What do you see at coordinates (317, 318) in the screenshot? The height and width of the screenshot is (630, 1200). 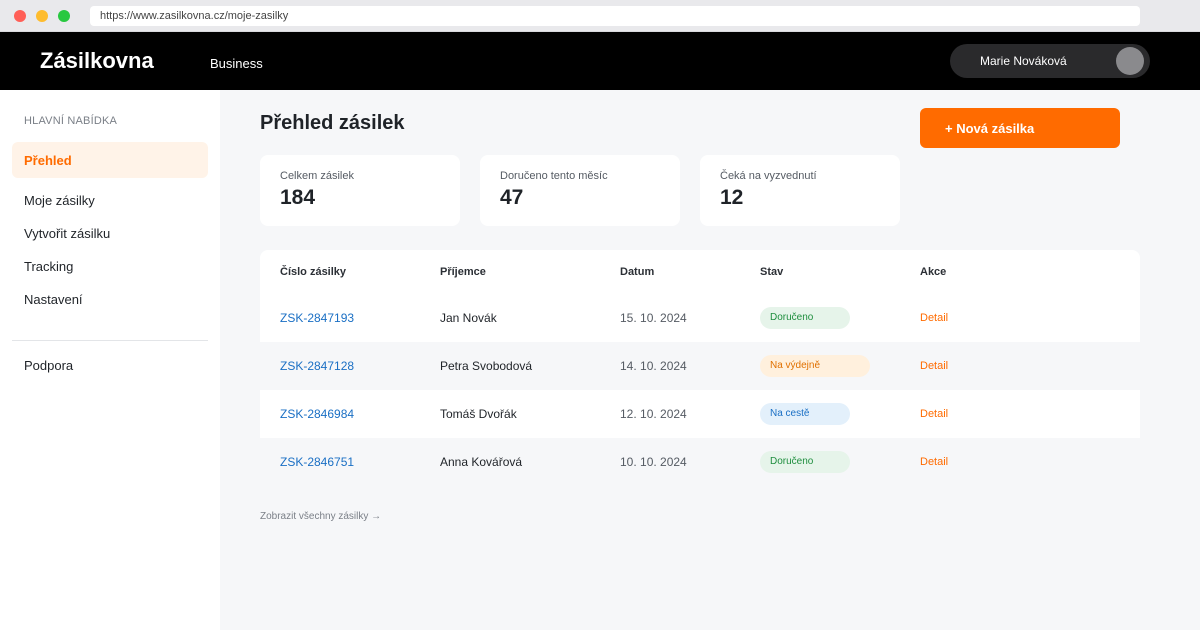 I see `shipment-id-link: ZSK-2847193` at bounding box center [317, 318].